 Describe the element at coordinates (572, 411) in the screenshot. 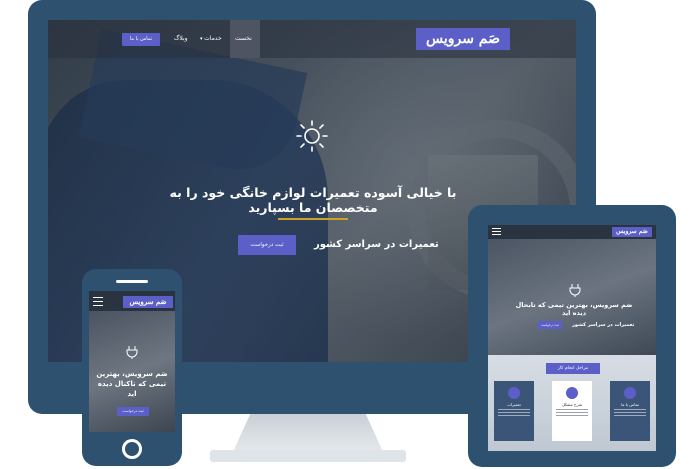

I see `step-card-description: شرح مشکل` at that location.